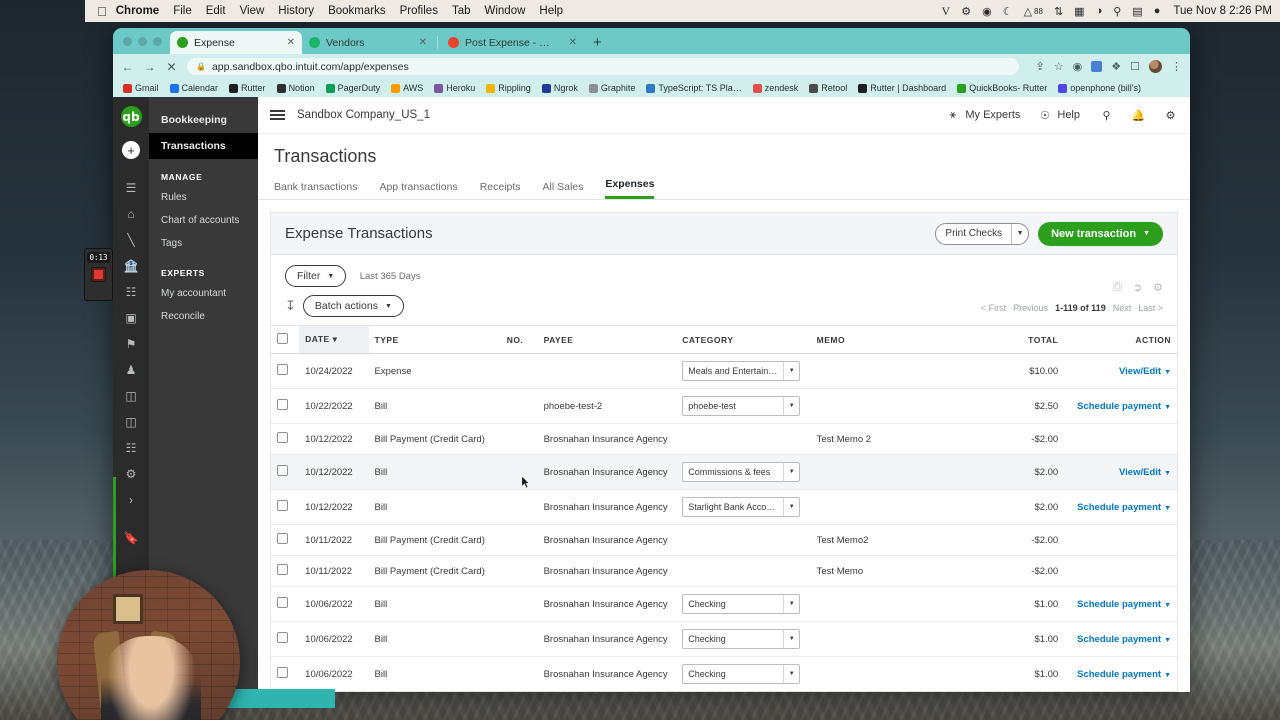 The height and width of the screenshot is (720, 1280). I want to click on close-tab-icon: ✕, so click(569, 42).